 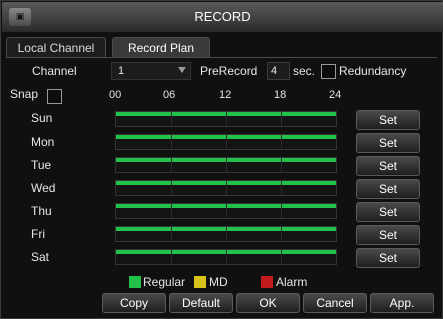 I want to click on cancel-button: Cancel, so click(x=335, y=303).